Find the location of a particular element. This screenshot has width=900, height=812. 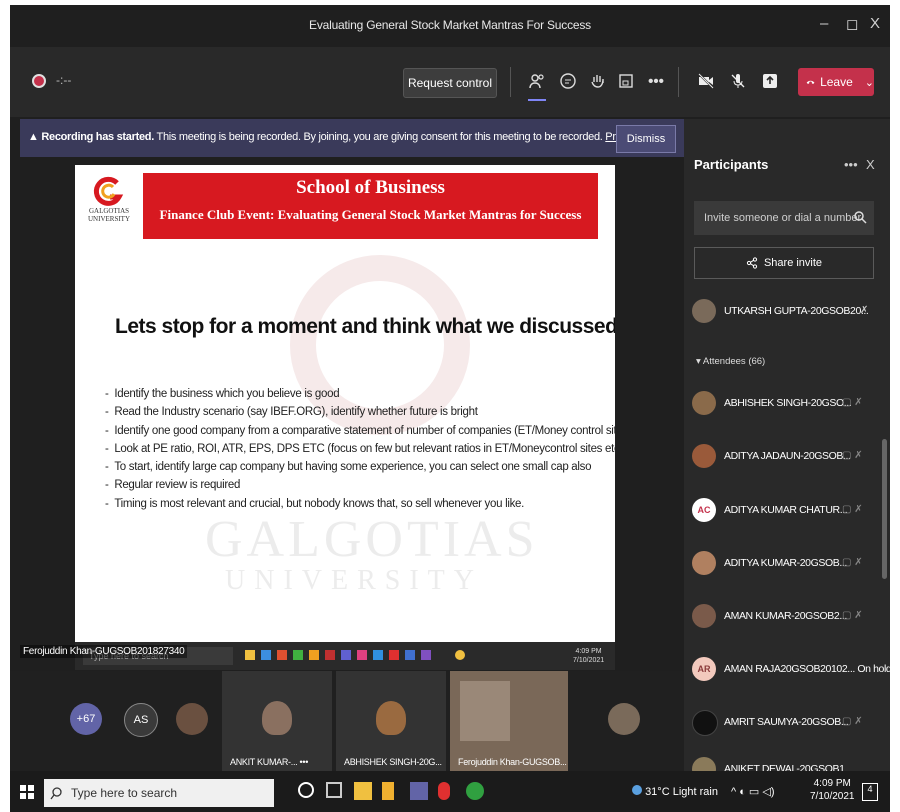

mic-off-icon is located at coordinates (738, 81).